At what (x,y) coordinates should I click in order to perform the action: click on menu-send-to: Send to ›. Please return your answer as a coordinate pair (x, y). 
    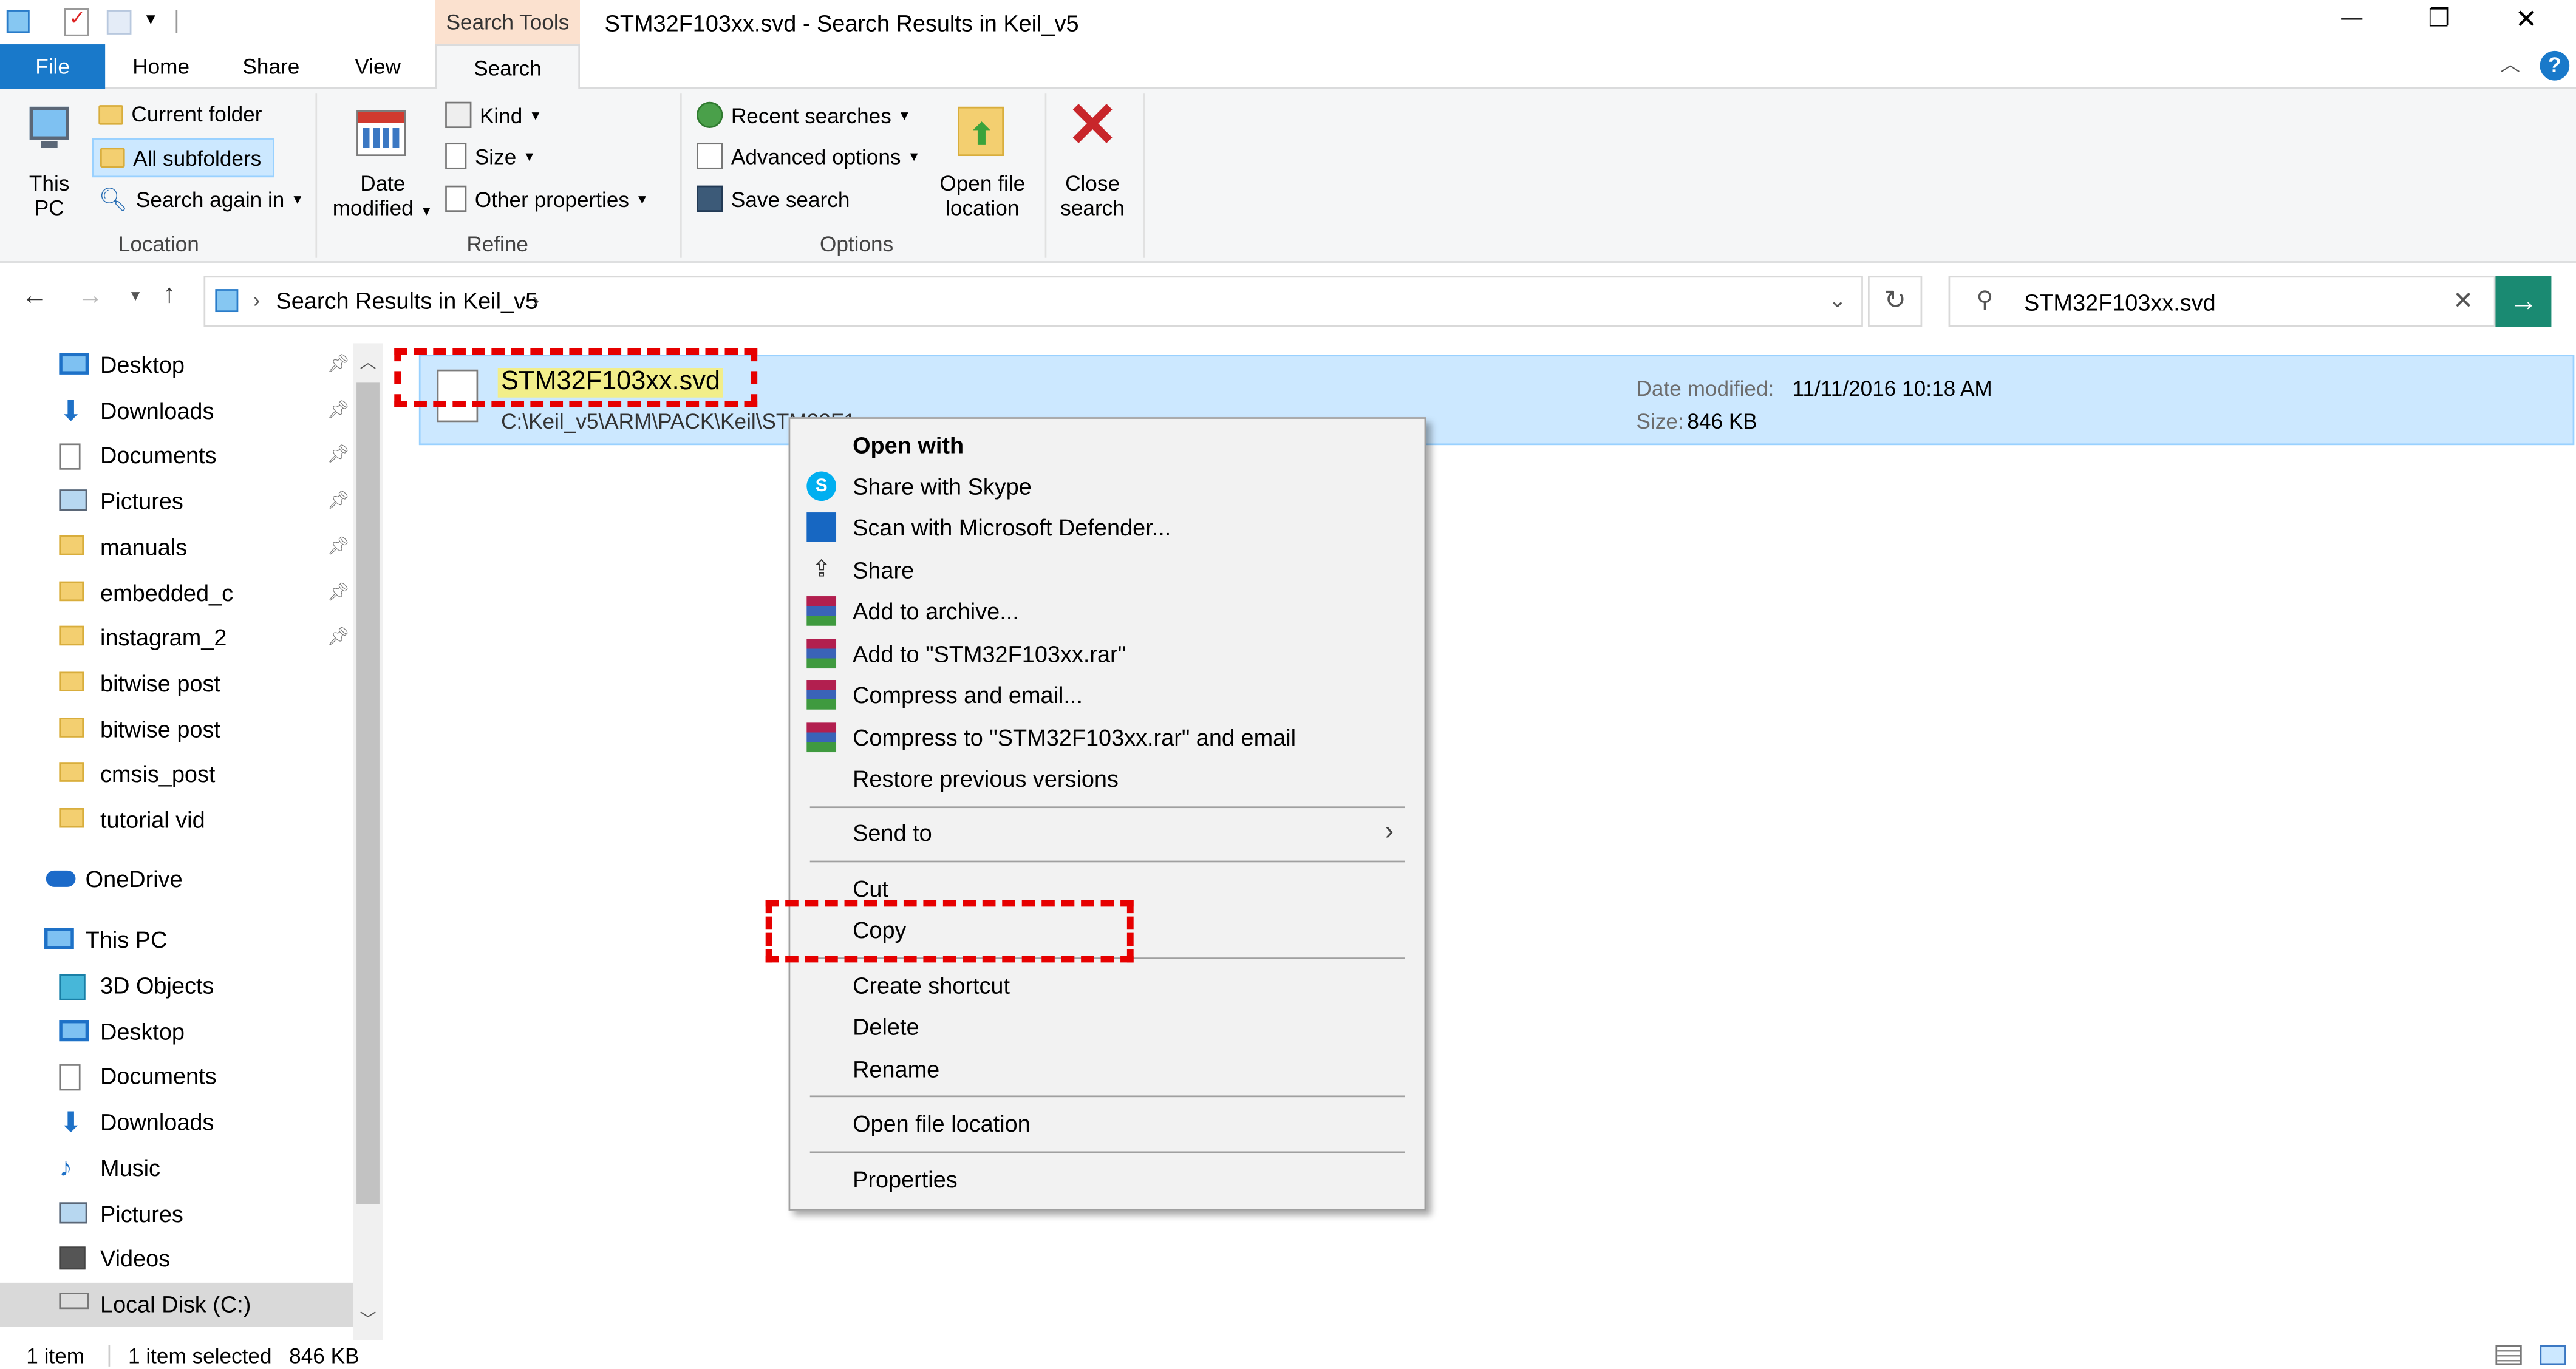
    Looking at the image, I should click on (1107, 832).